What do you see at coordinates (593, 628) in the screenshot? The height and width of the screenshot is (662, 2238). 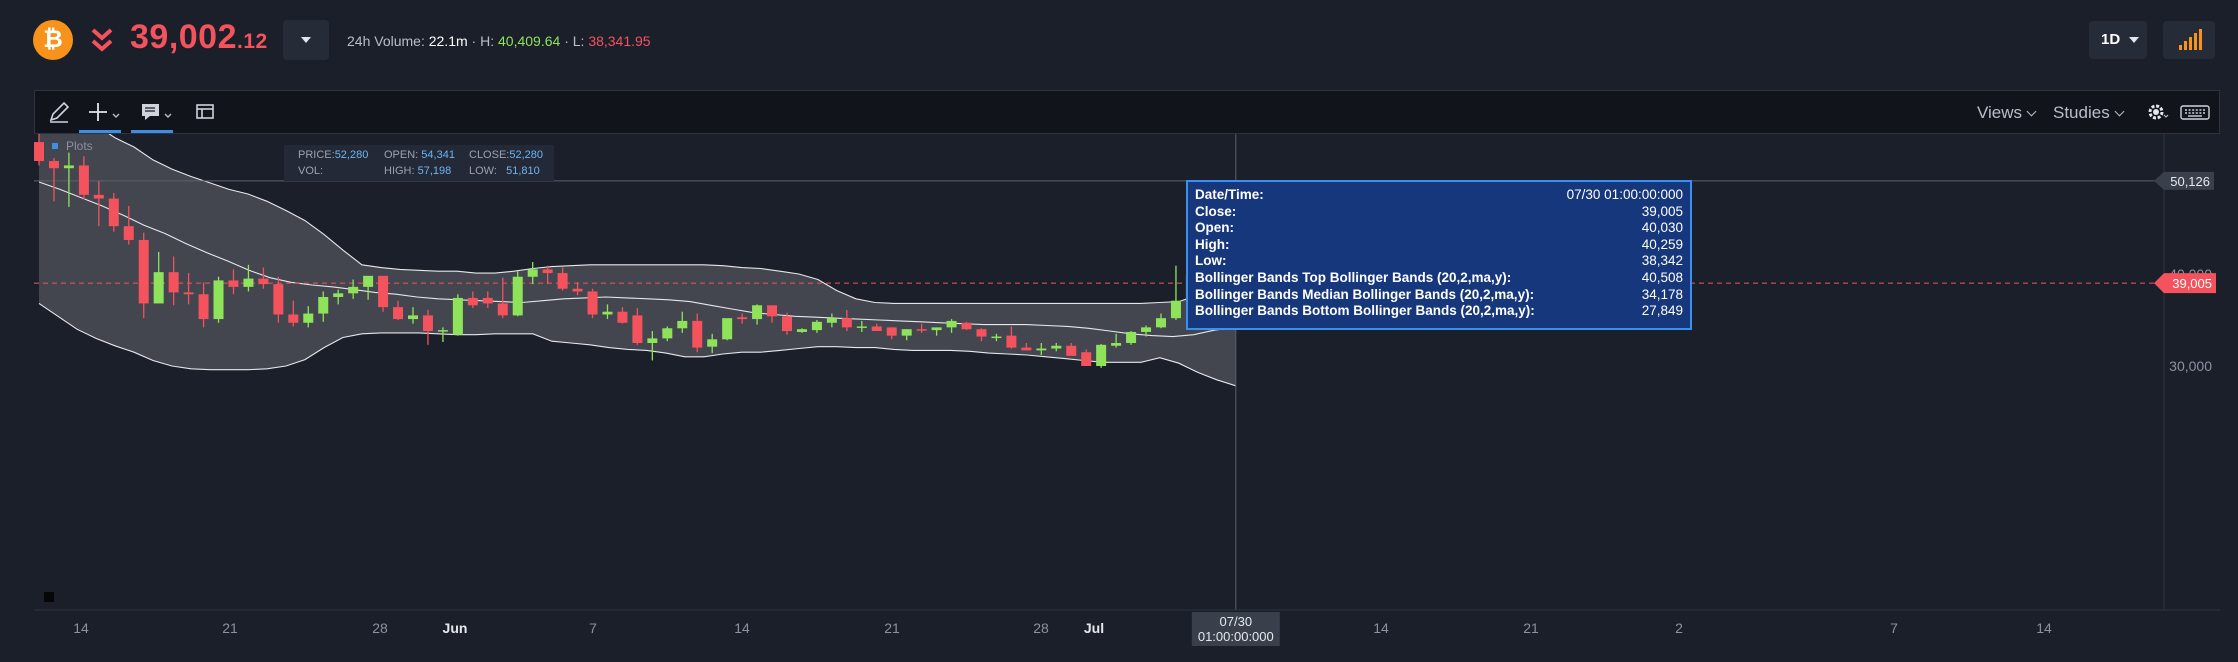 I see `x-tick-label: 7` at bounding box center [593, 628].